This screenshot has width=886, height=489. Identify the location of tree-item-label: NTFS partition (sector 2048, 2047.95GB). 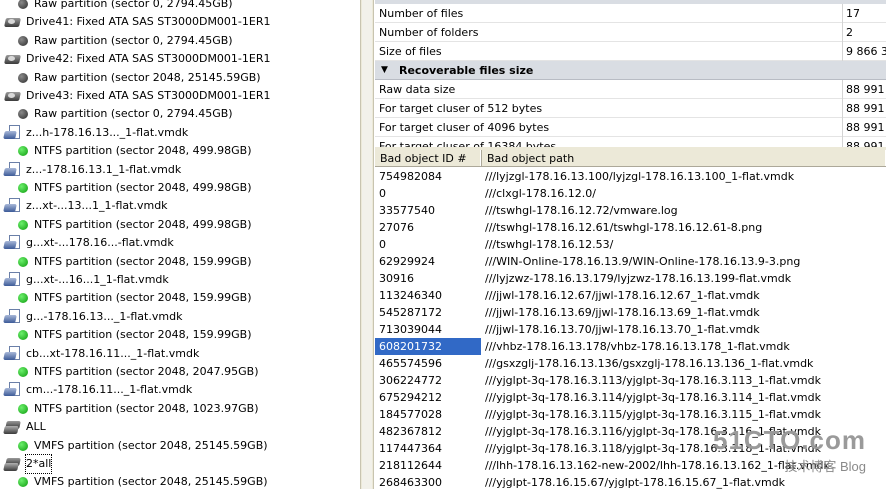
(146, 371).